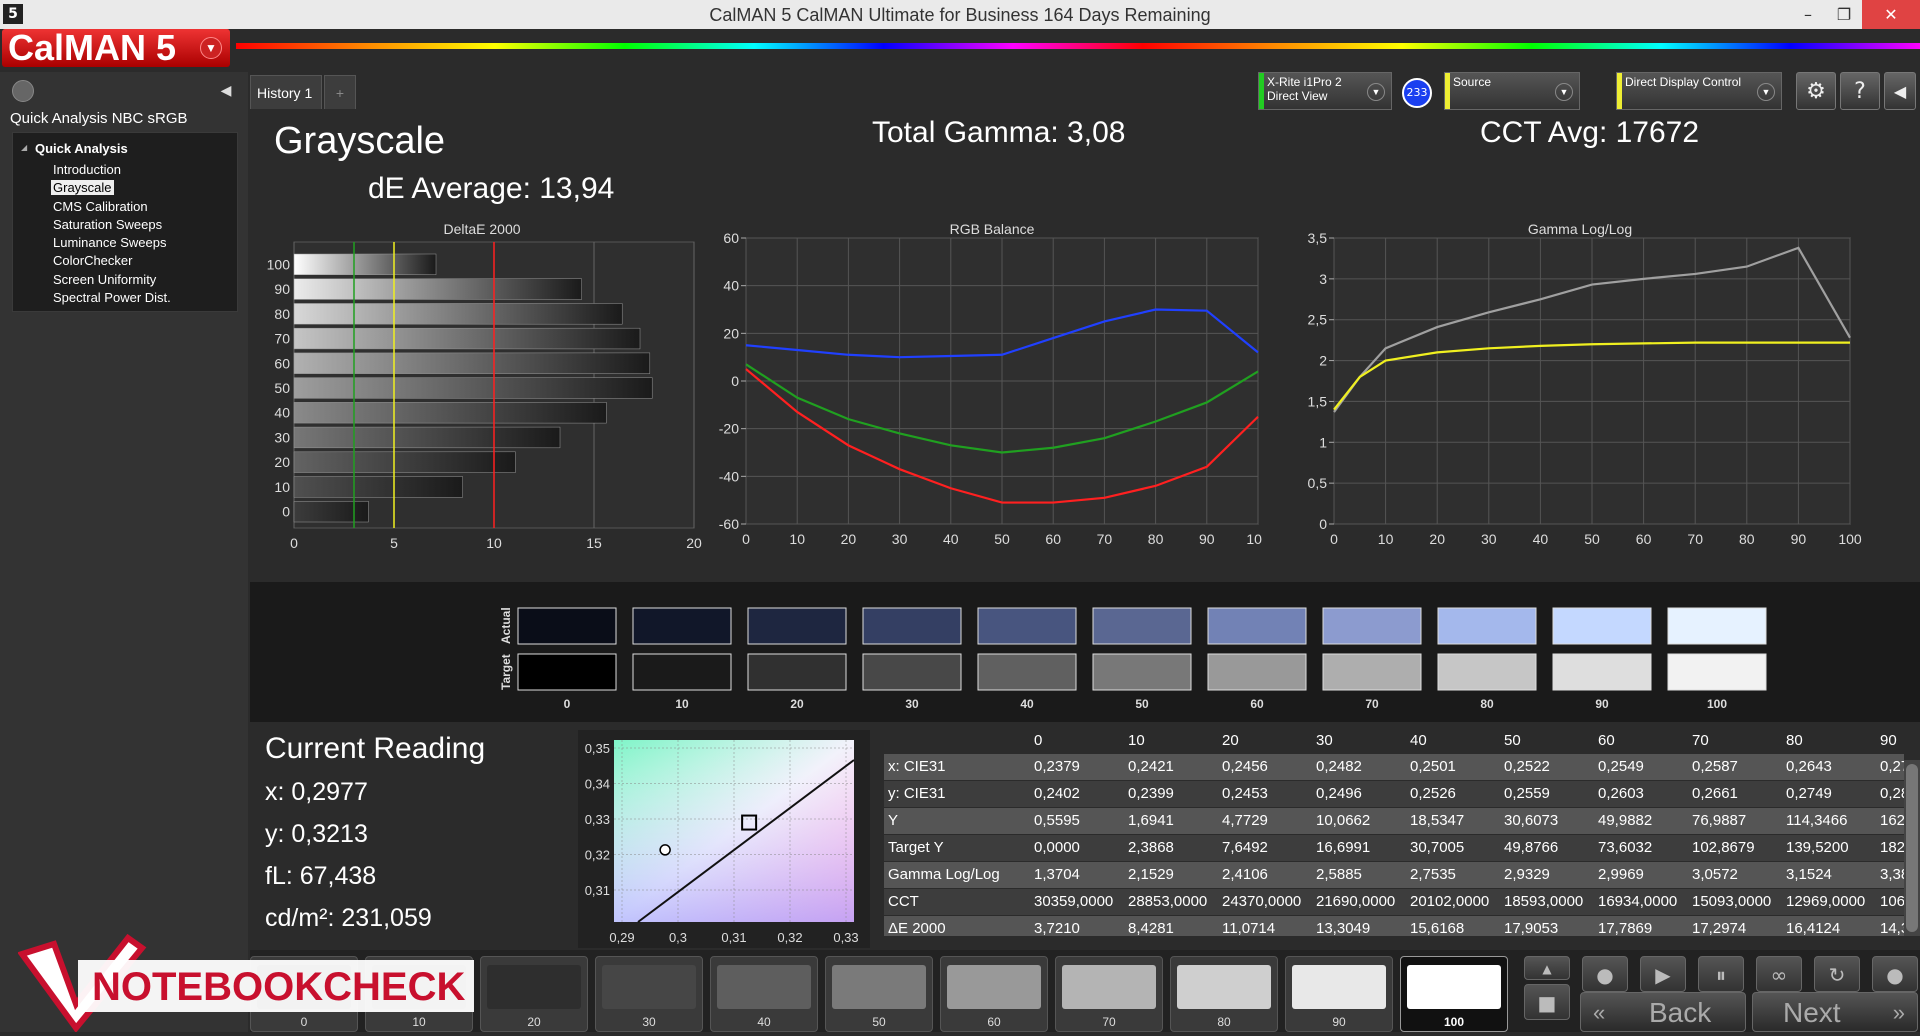  Describe the element at coordinates (1860, 91) in the screenshot. I see `help-icon: ?` at that location.